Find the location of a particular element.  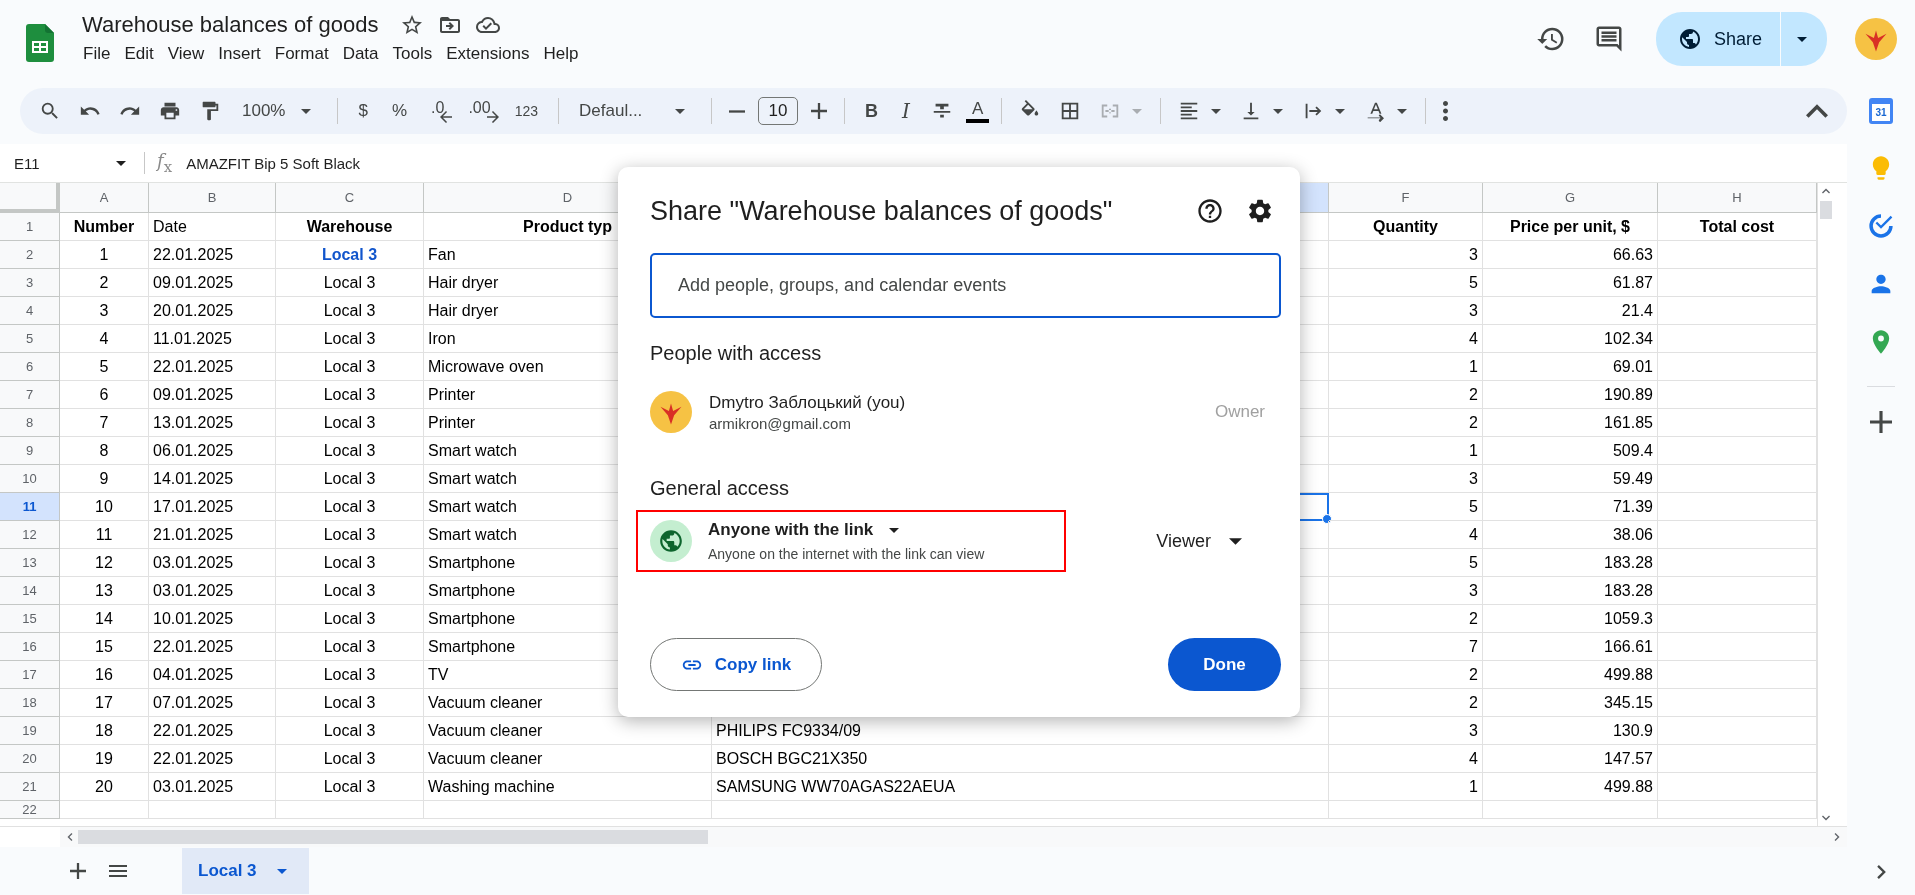

table-cell: 09.01.2025 is located at coordinates (212, 283).